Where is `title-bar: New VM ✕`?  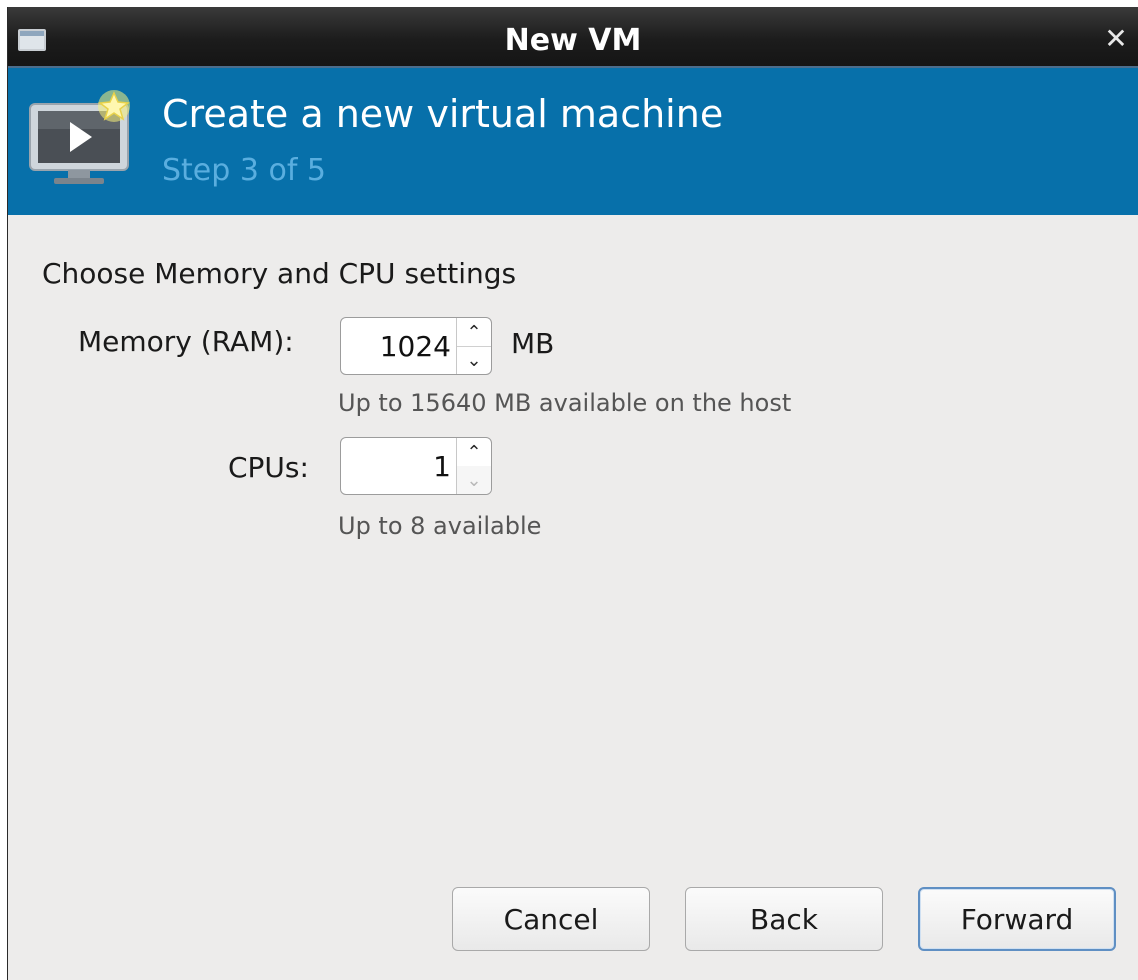
title-bar: New VM ✕ is located at coordinates (573, 37).